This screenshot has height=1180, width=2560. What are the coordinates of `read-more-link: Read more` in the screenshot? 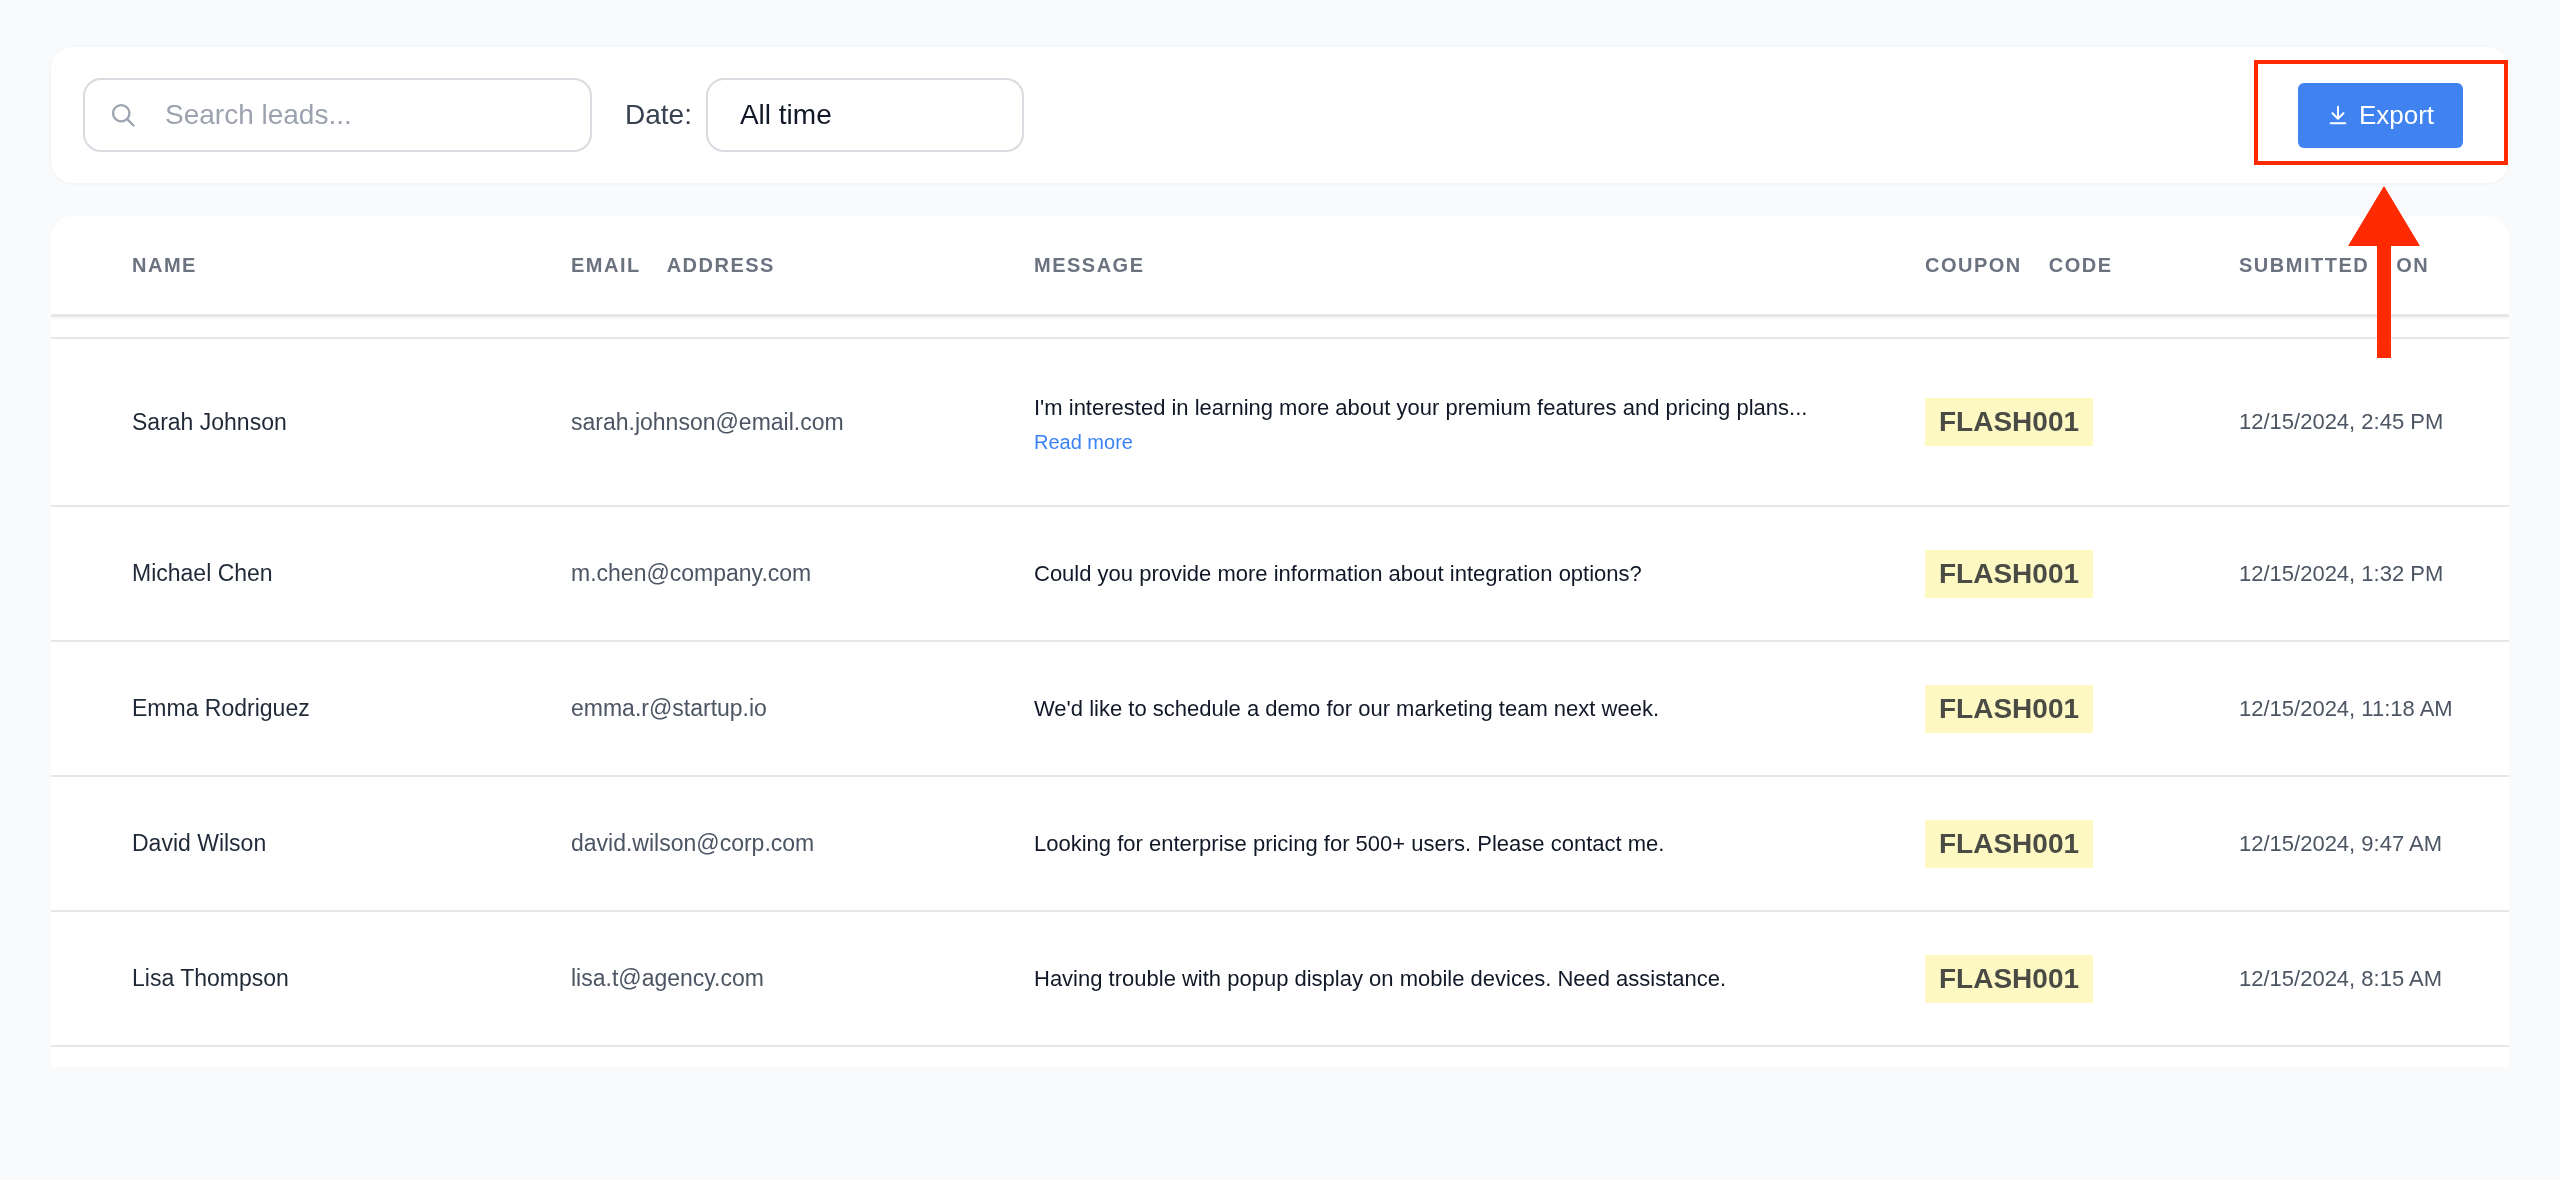 It's located at (1083, 443).